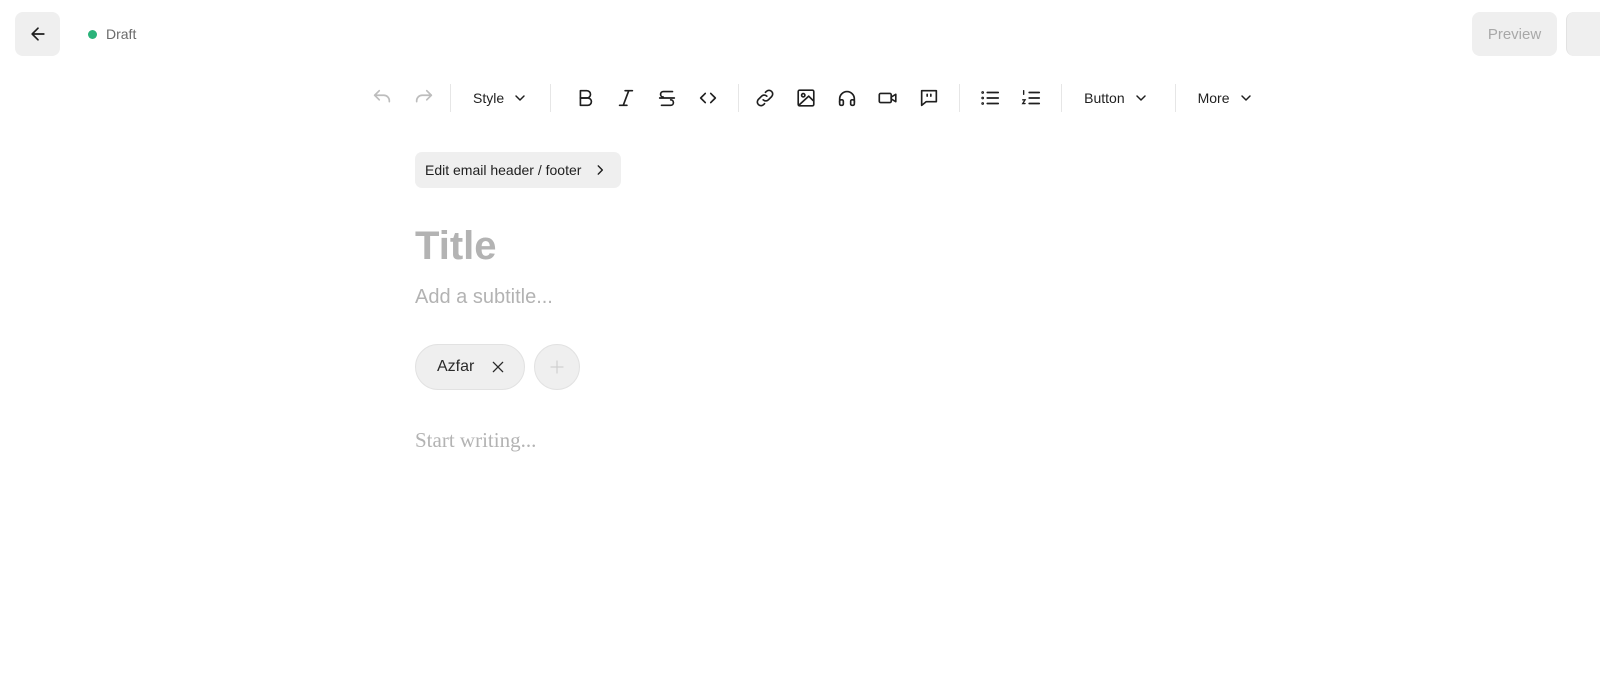 The image size is (1600, 684). I want to click on style-label: Style, so click(489, 98).